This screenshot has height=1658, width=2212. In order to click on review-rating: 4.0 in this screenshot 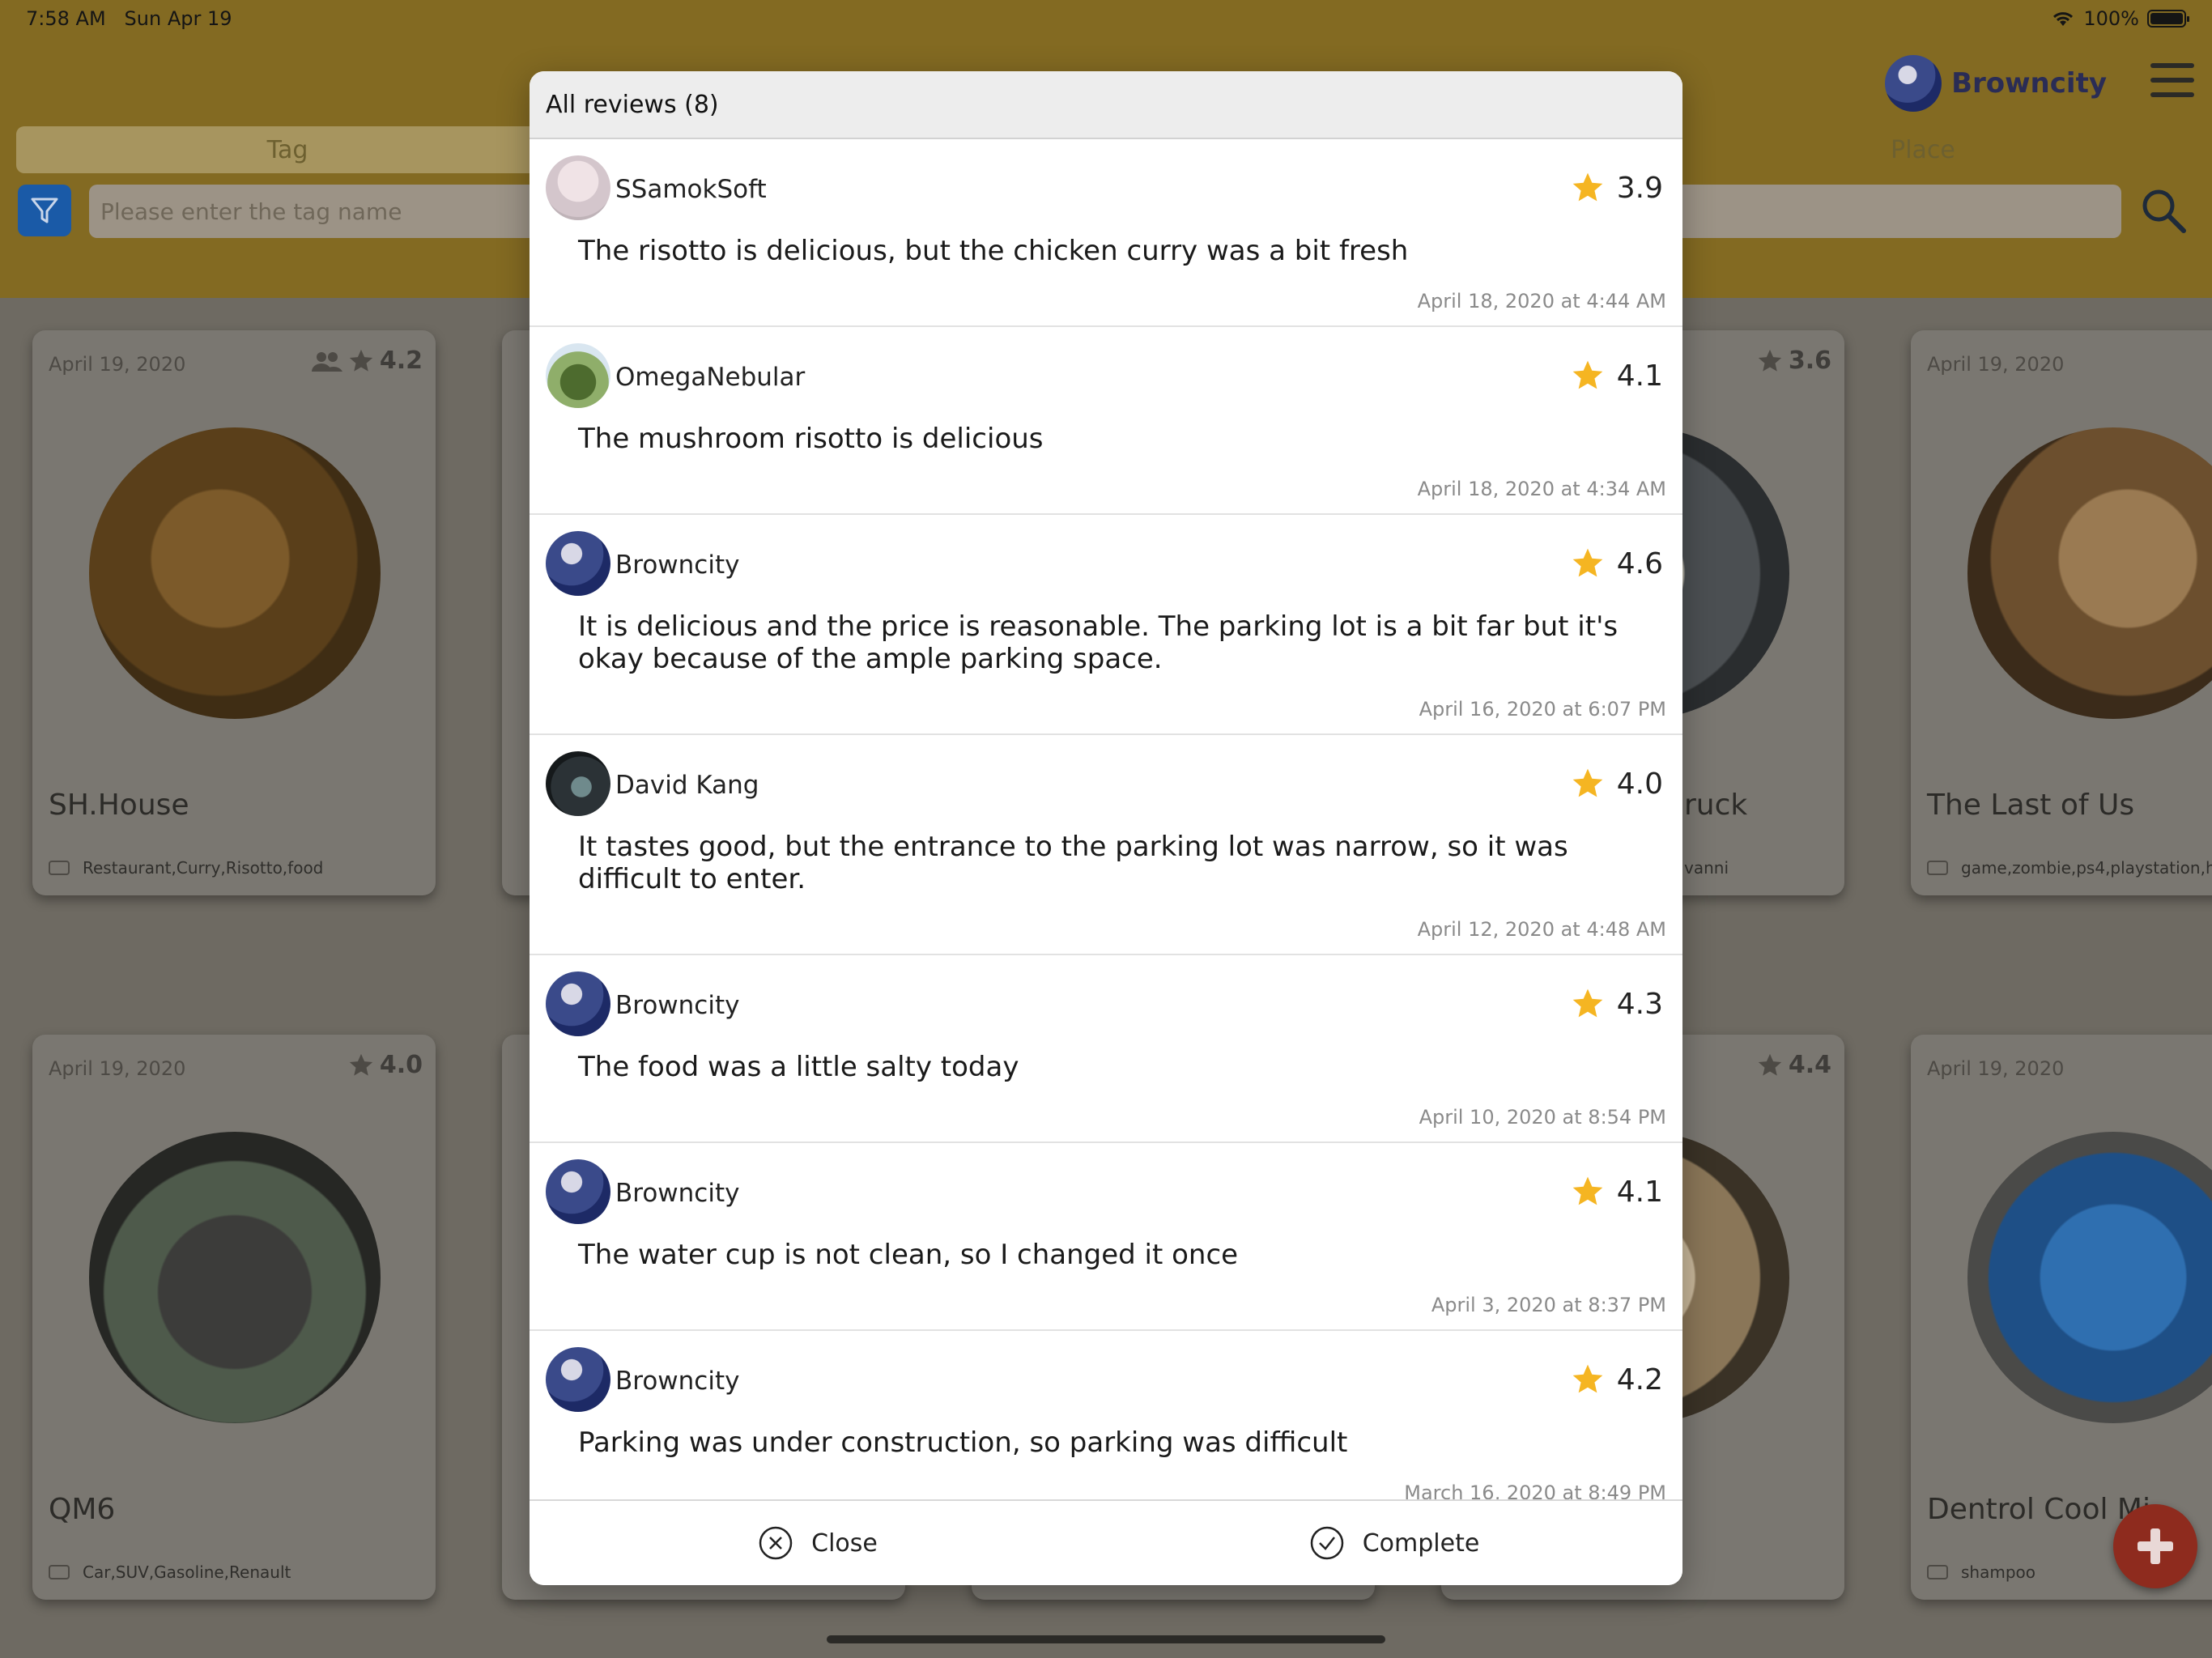, I will do `click(1640, 784)`.